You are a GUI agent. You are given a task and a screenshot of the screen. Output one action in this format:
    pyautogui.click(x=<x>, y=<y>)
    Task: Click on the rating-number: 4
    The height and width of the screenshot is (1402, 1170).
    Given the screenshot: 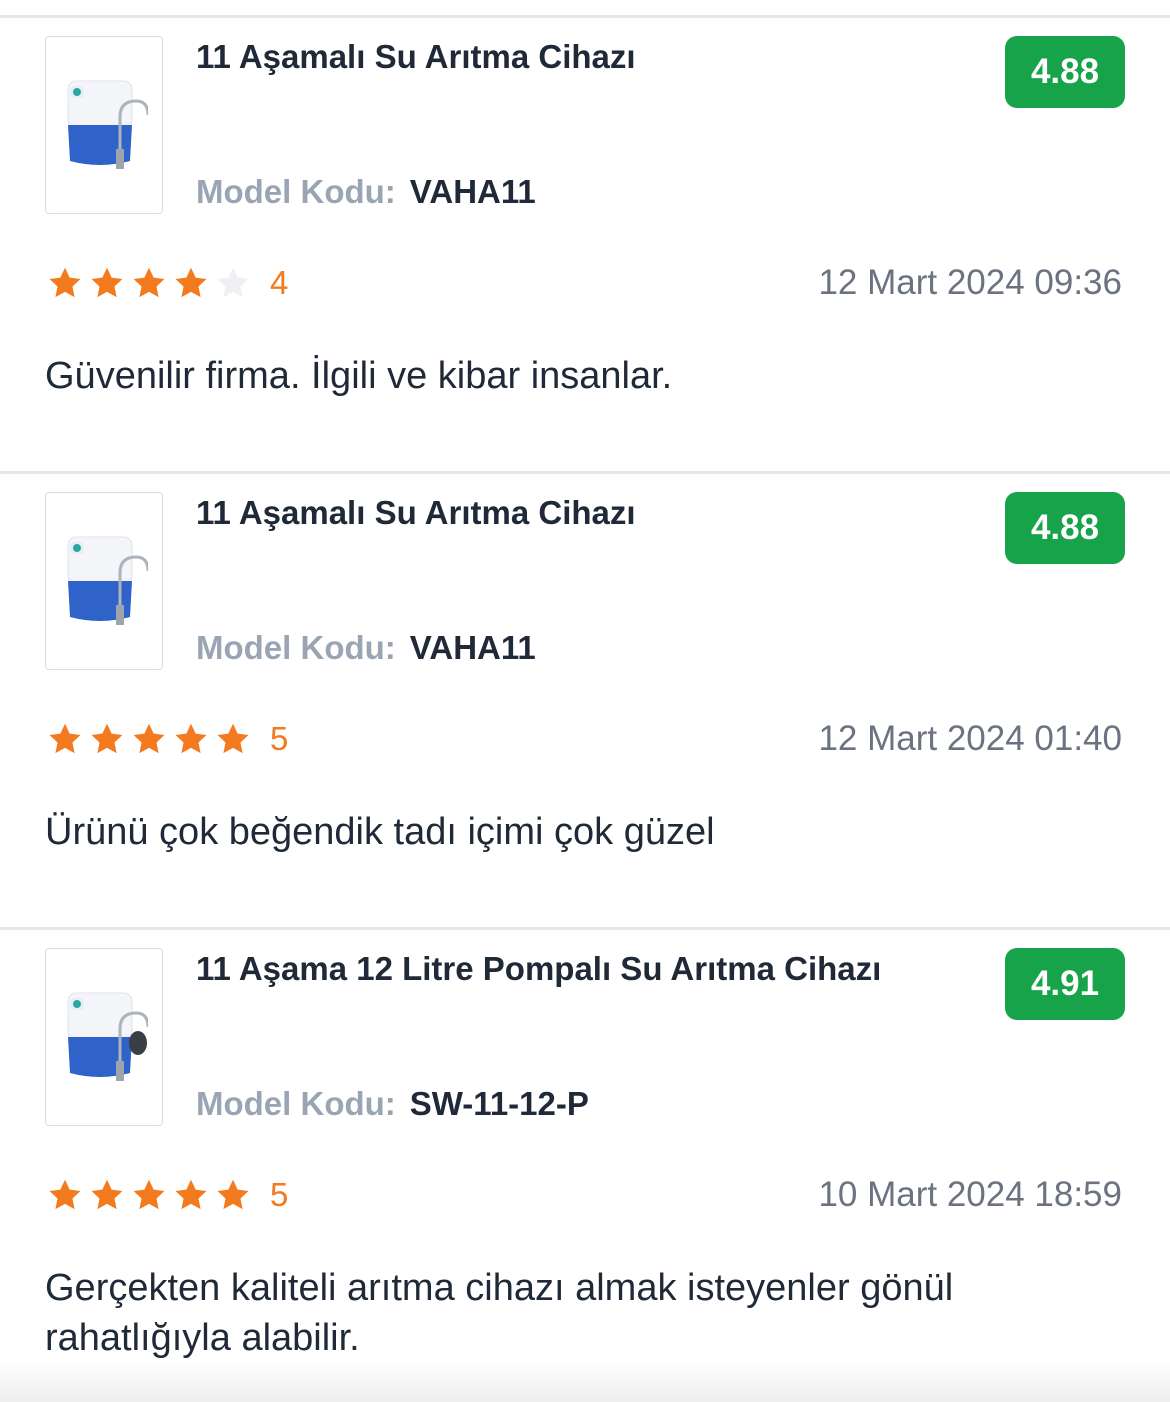 What is the action you would take?
    pyautogui.click(x=279, y=282)
    